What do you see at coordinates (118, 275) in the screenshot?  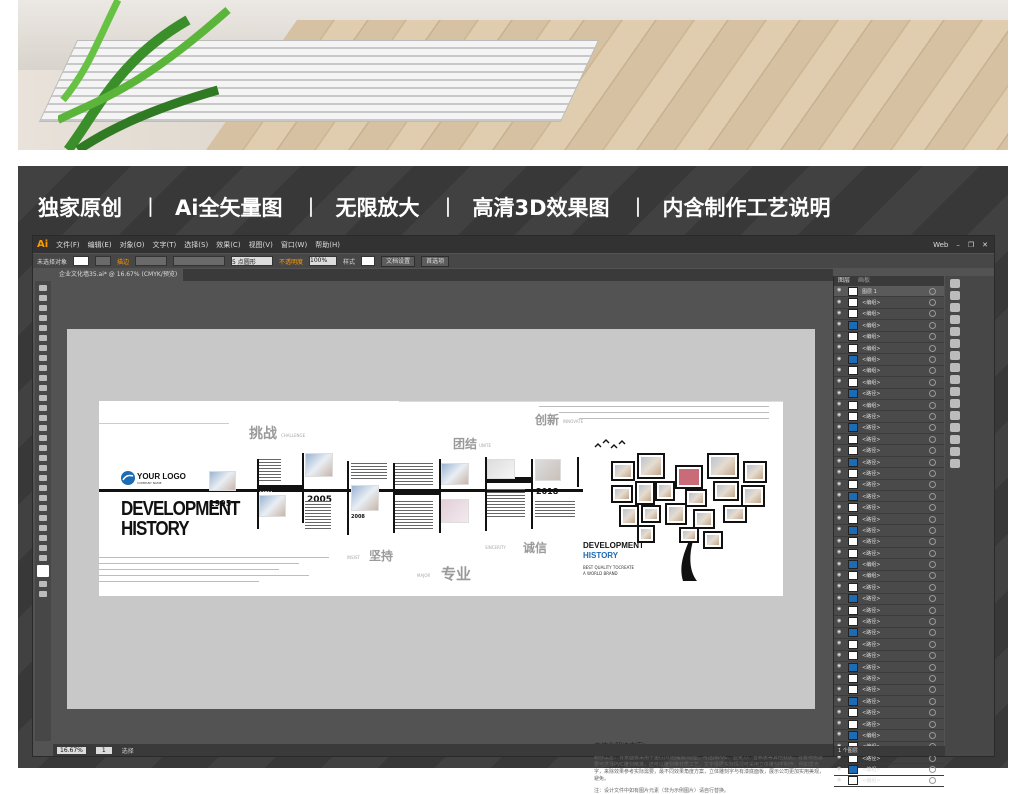 I see `document-tab: 企业文化墙35.ai* @ 16.67% (CMYK/预览)` at bounding box center [118, 275].